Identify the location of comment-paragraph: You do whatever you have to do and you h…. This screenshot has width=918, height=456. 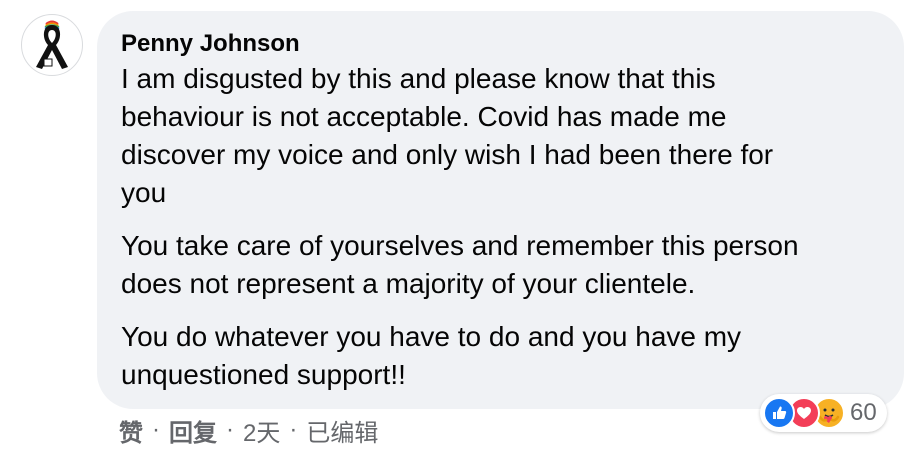
(431, 355).